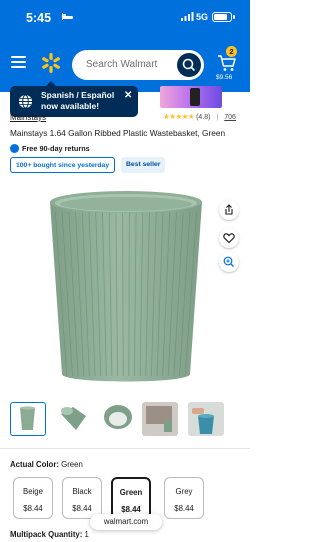  Describe the element at coordinates (78, 100) in the screenshot. I see `language-tooltip-text: Spanish / Español now available!` at that location.